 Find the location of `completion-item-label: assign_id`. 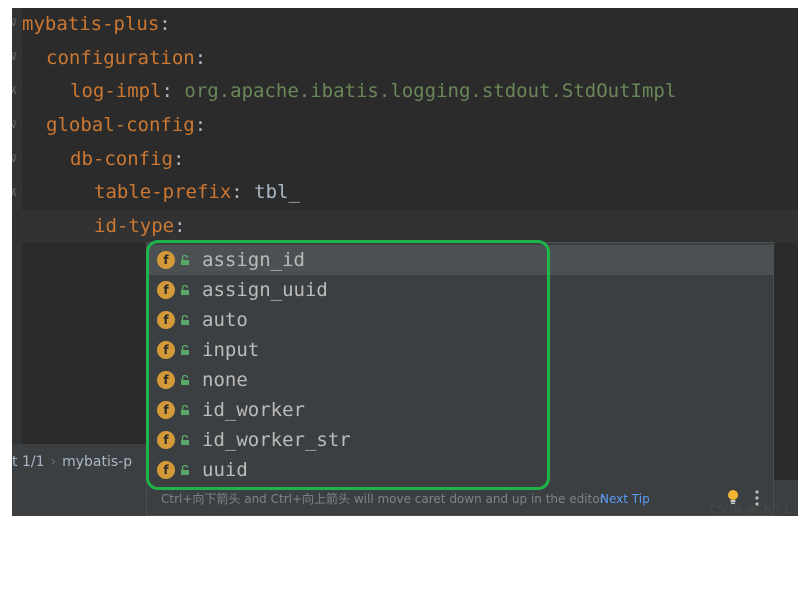

completion-item-label: assign_id is located at coordinates (253, 260).